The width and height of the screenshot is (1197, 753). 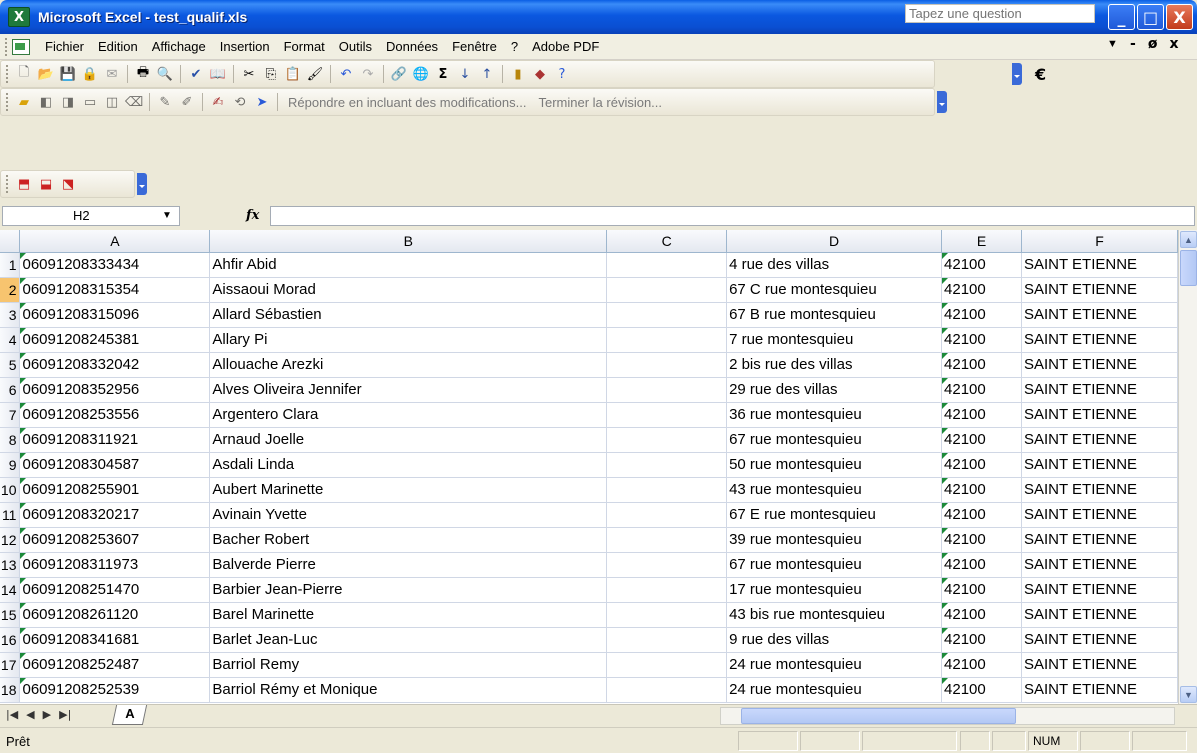 I want to click on row-header: 11, so click(x=10, y=515).